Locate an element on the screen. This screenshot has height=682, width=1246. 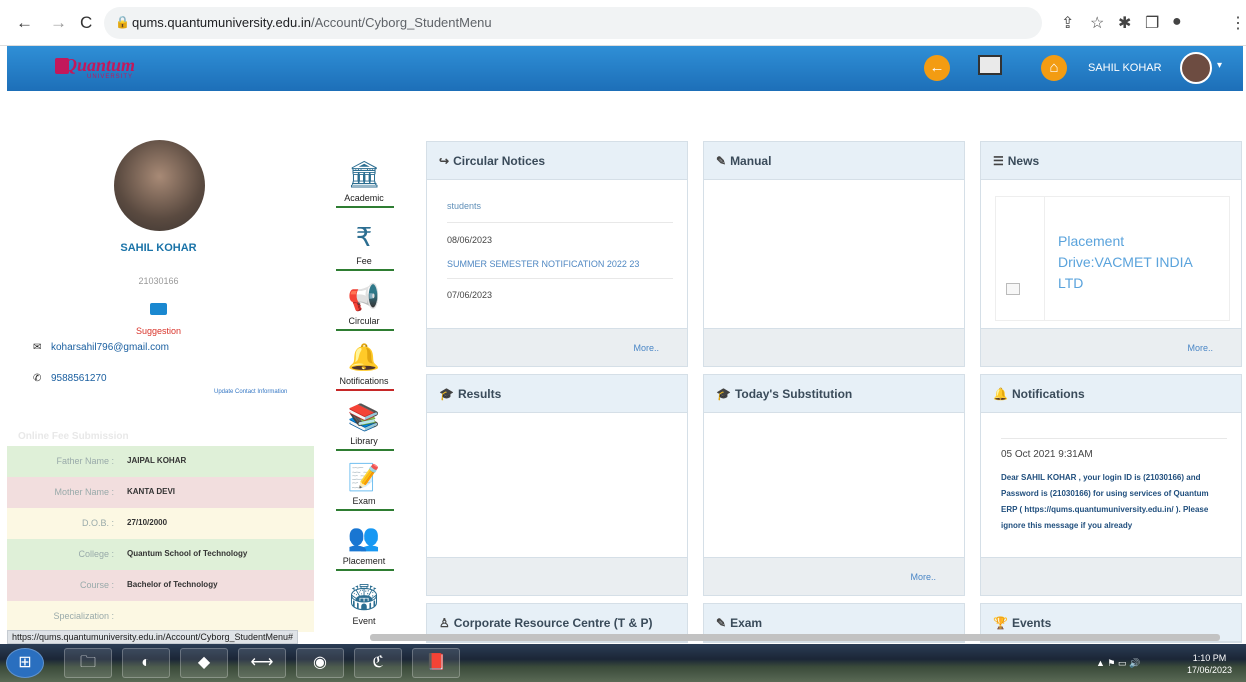
circular-item: students is located at coordinates (464, 206).